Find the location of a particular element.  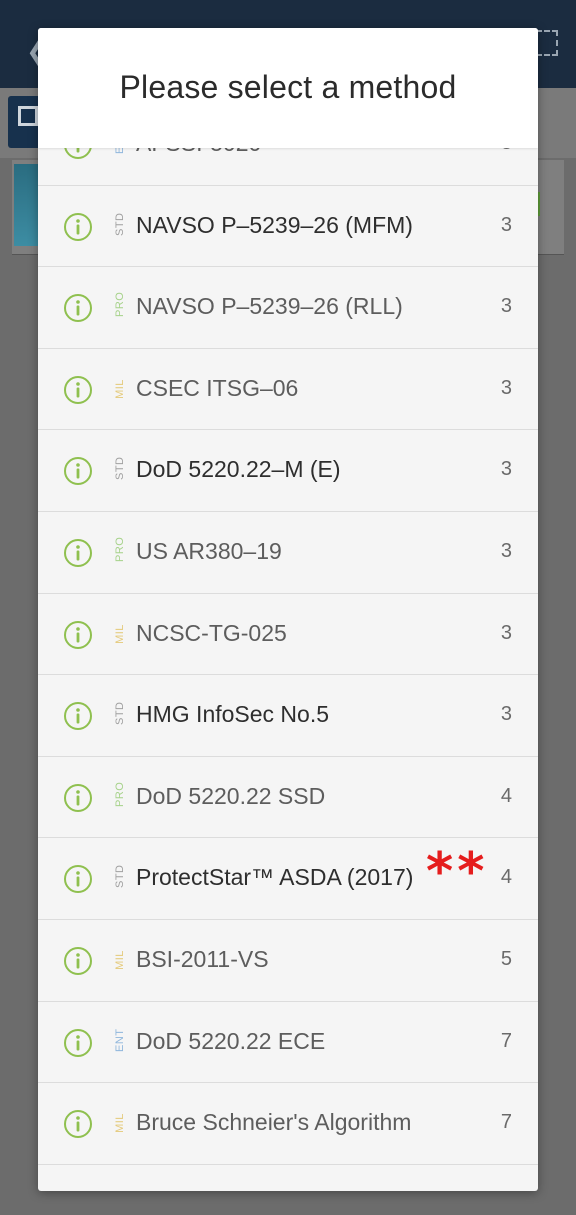

method-name: HMG InfoSec No.5 is located at coordinates (233, 714).